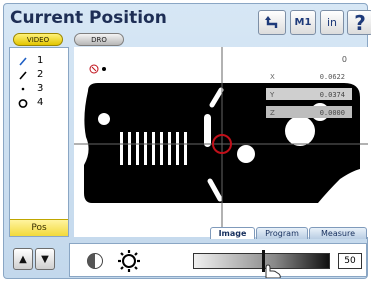 The image size is (371, 282). I want to click on undo-icon, so click(271, 21).